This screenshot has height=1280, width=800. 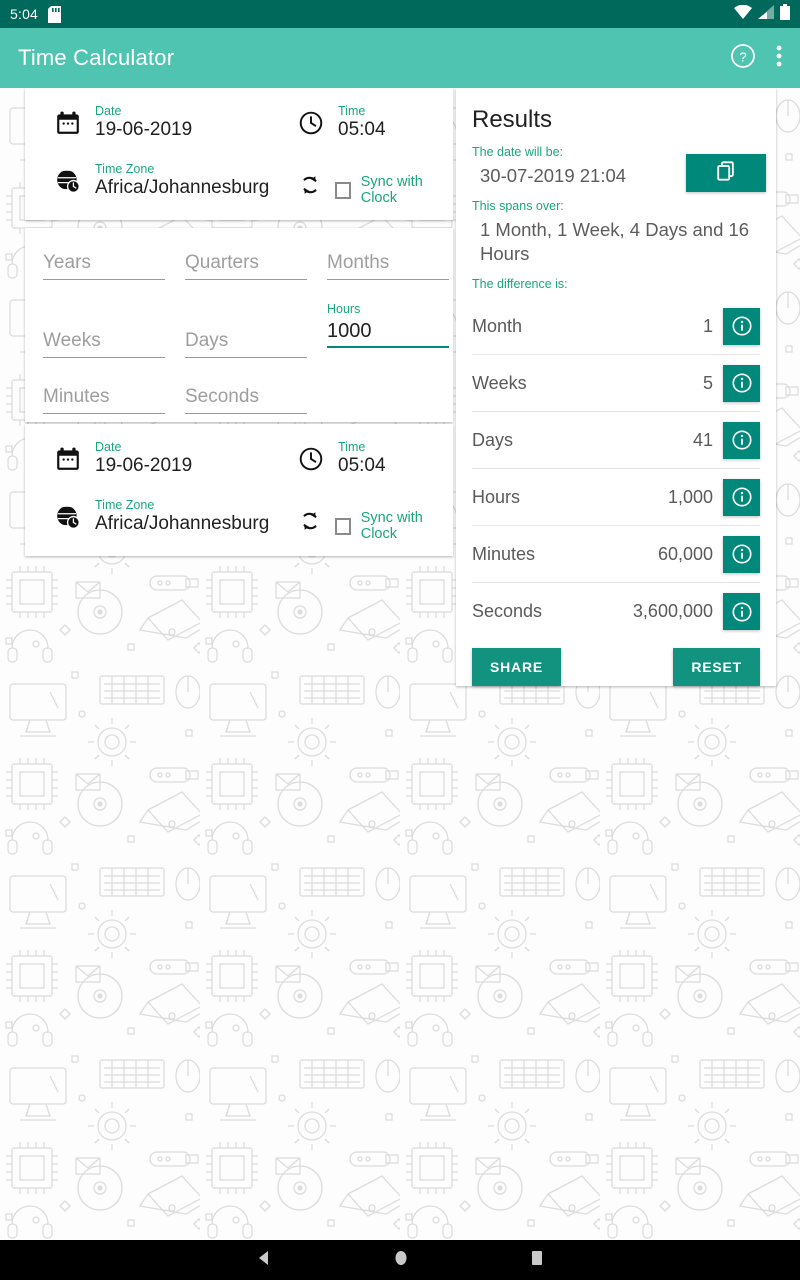 What do you see at coordinates (72, 340) in the screenshot?
I see `input-weeks-placeholder: Weeks` at bounding box center [72, 340].